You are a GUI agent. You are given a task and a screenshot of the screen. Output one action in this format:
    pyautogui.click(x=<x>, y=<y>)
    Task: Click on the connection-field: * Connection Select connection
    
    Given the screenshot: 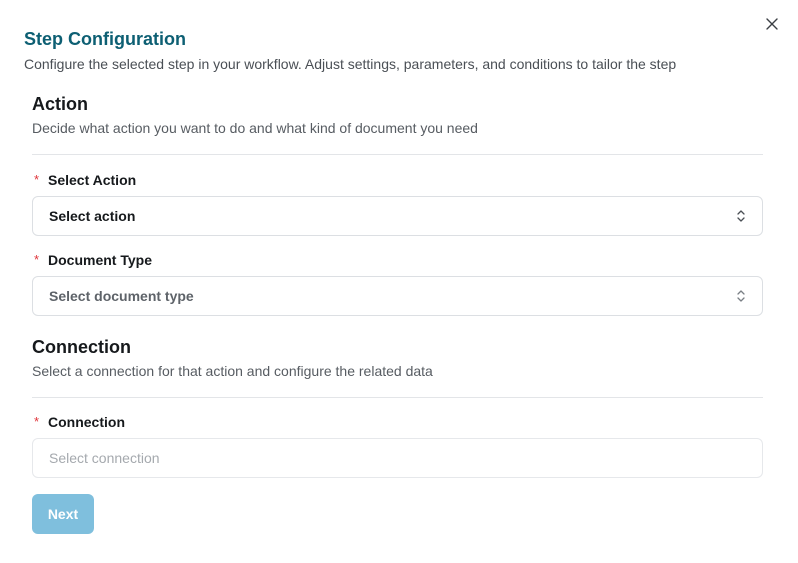 What is the action you would take?
    pyautogui.click(x=397, y=445)
    